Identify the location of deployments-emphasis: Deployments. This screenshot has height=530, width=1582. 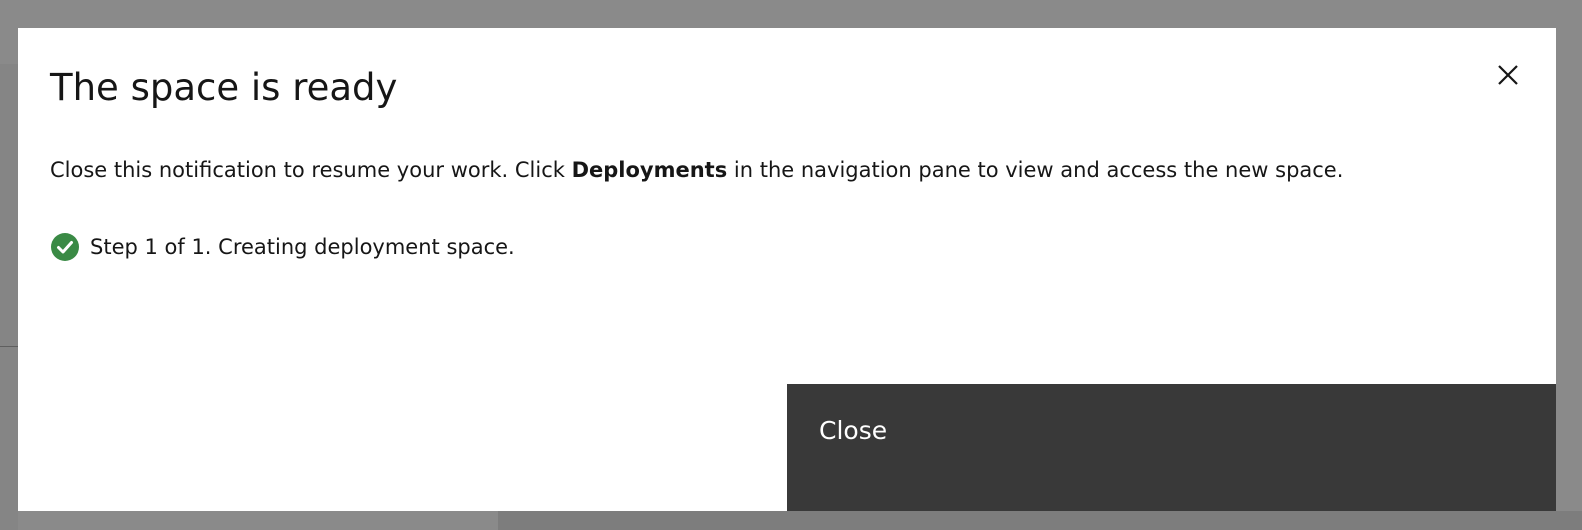
(649, 170).